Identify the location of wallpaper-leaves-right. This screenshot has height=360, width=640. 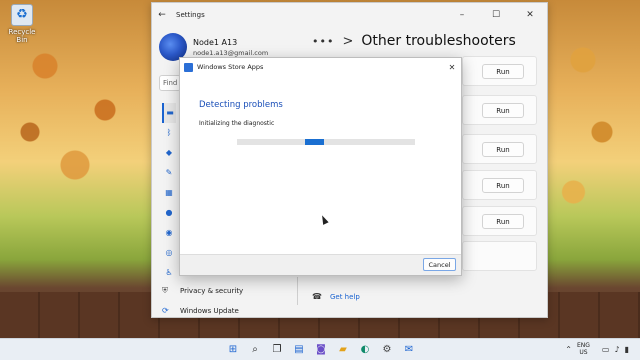
(592, 120).